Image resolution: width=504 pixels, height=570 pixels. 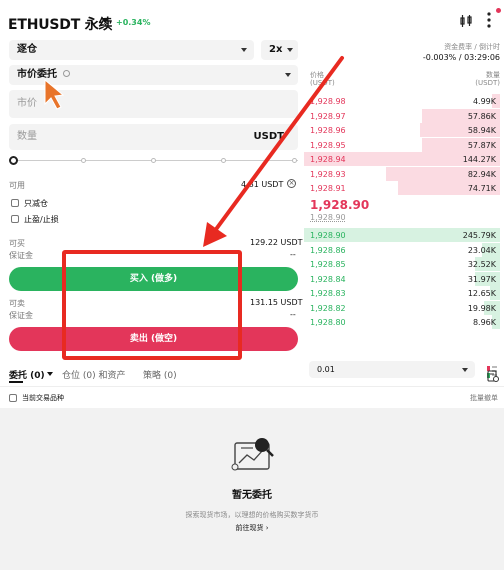 I want to click on mouse-cursor-icon, so click(x=54, y=94).